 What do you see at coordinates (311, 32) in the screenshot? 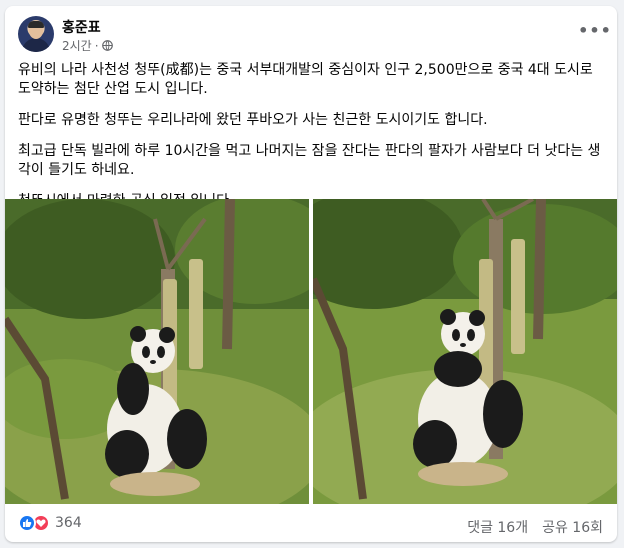
I see `post-header: 홍준표 2시간 · •••` at bounding box center [311, 32].